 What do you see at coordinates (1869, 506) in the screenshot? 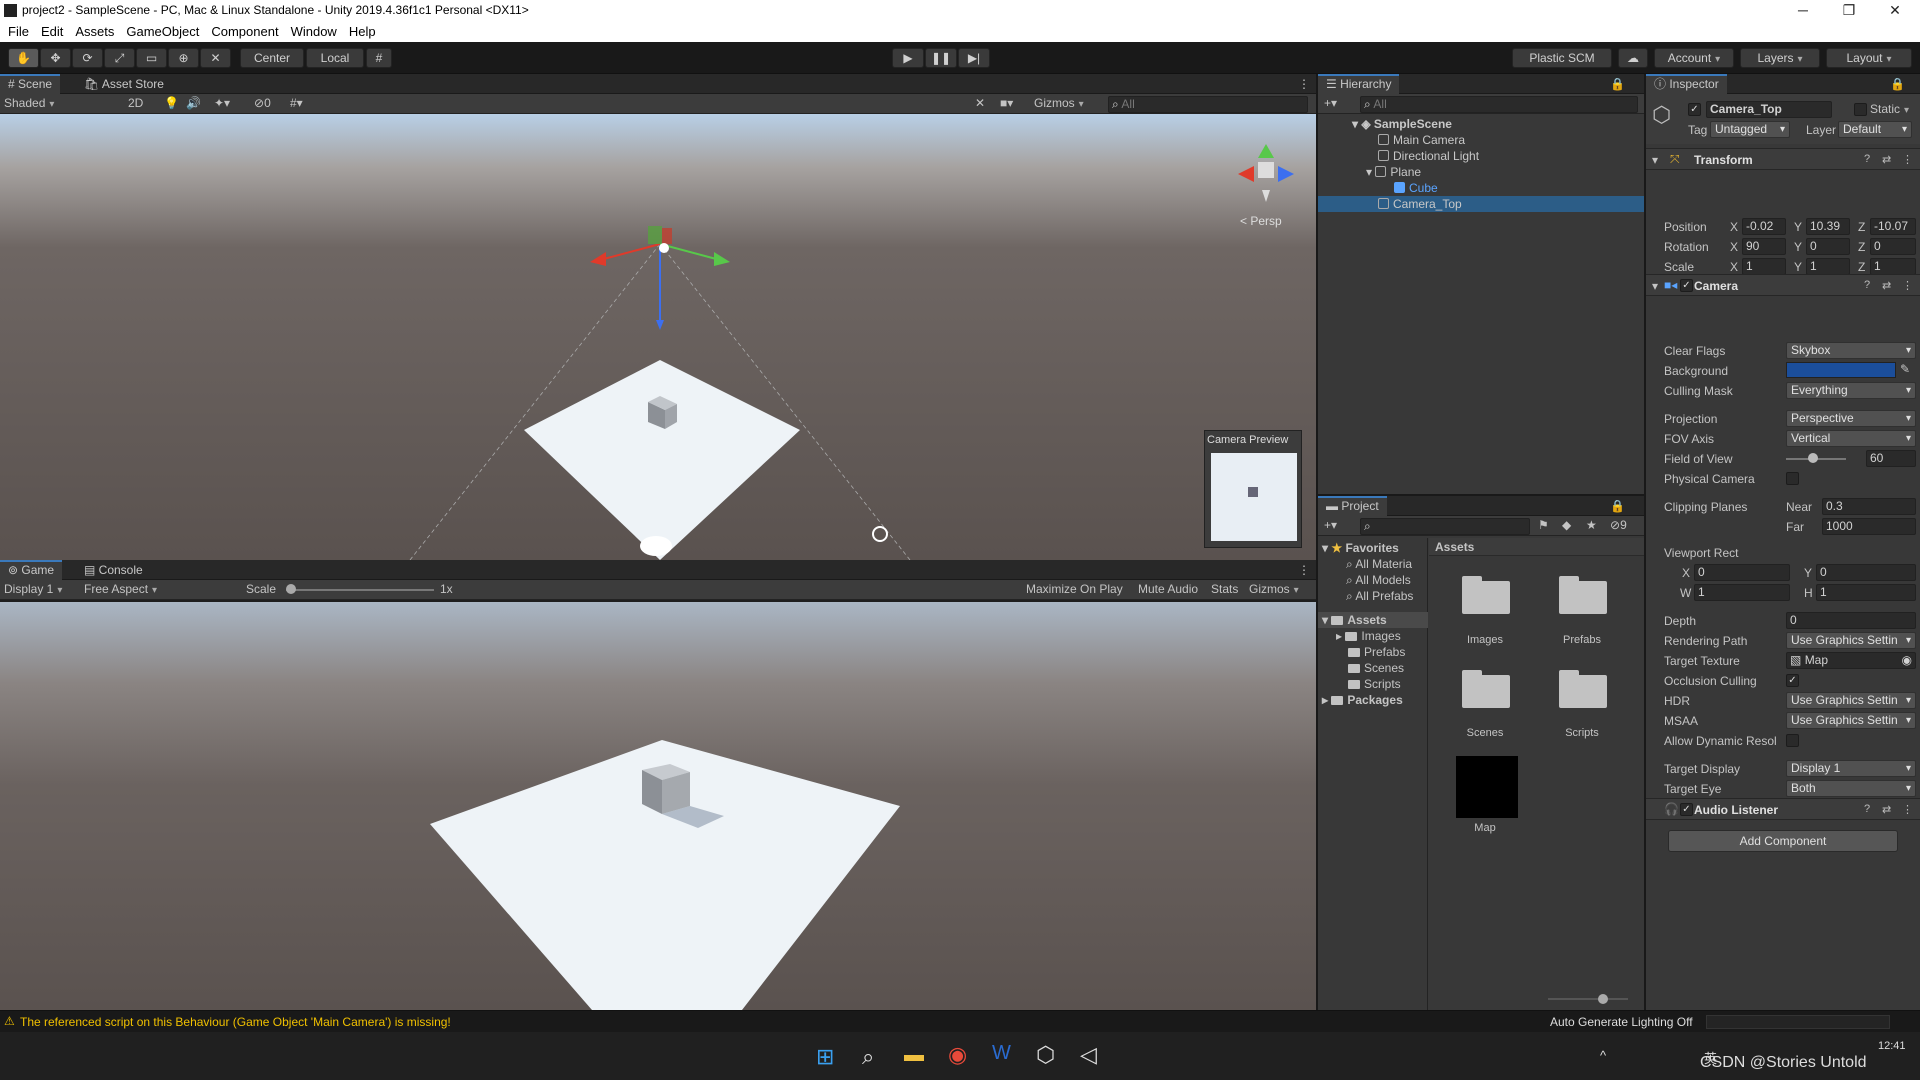
I see `near-field: 0.3` at bounding box center [1869, 506].